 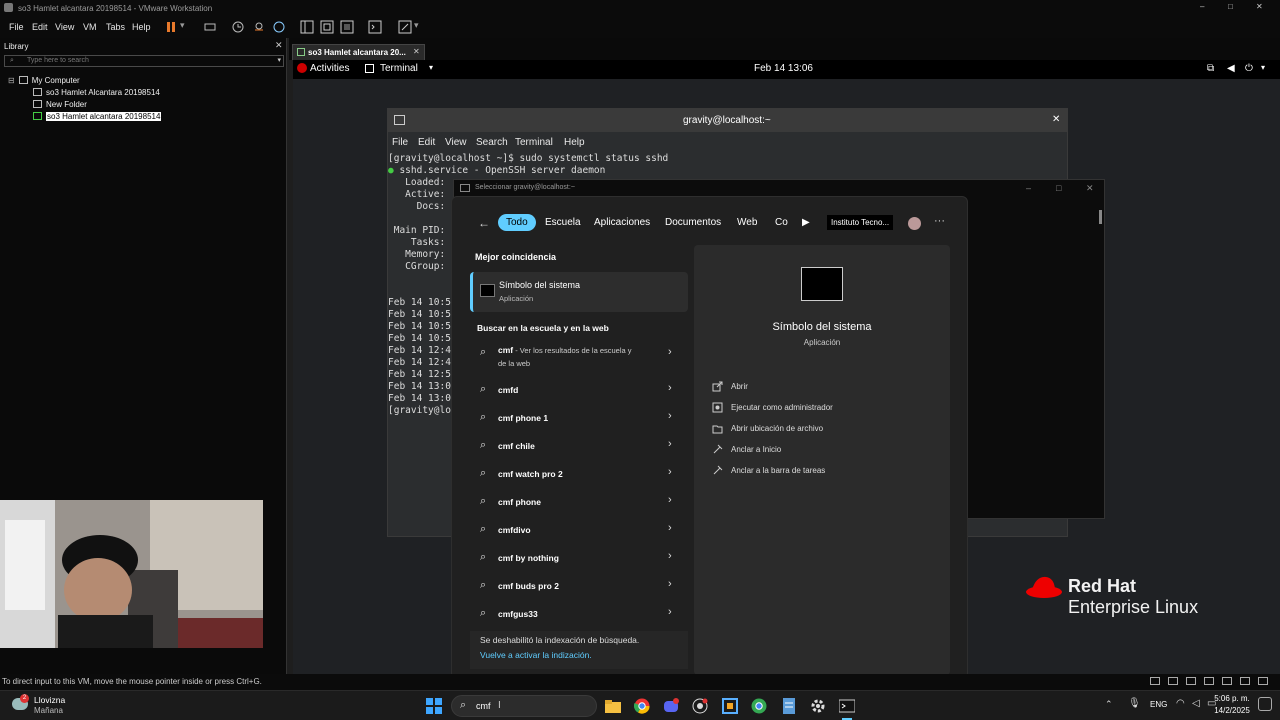 What do you see at coordinates (1202, 6) in the screenshot?
I see `minimize-button: –` at bounding box center [1202, 6].